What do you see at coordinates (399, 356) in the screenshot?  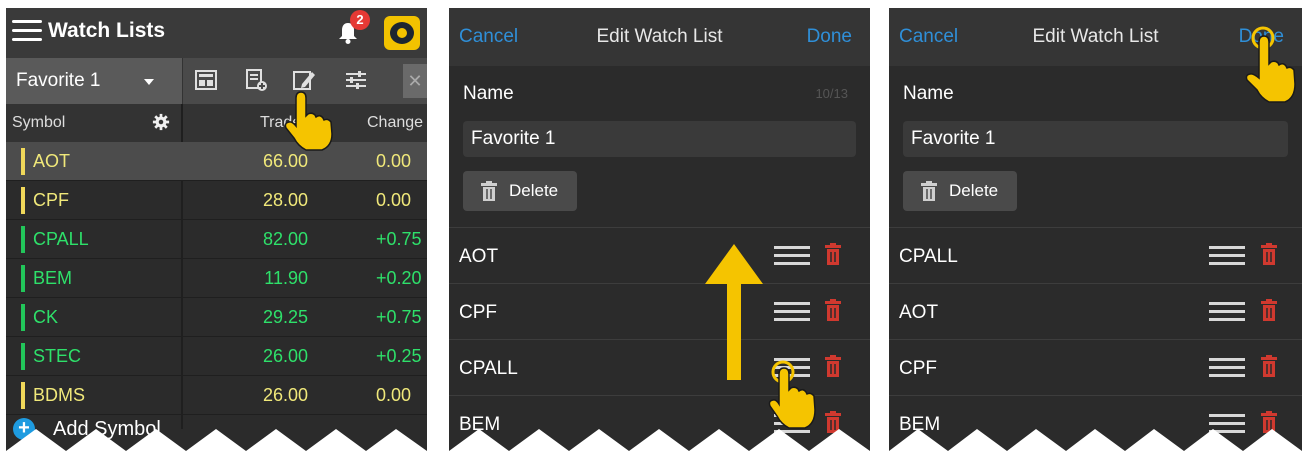 I see `row-change: +0.25` at bounding box center [399, 356].